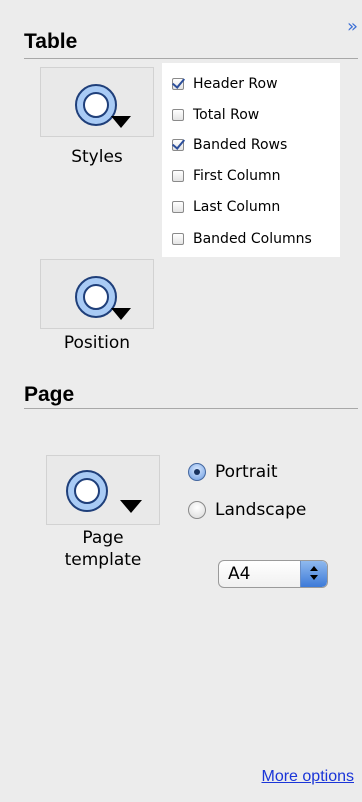 The height and width of the screenshot is (802, 362). What do you see at coordinates (246, 472) in the screenshot?
I see `portrait-label: Portrait` at bounding box center [246, 472].